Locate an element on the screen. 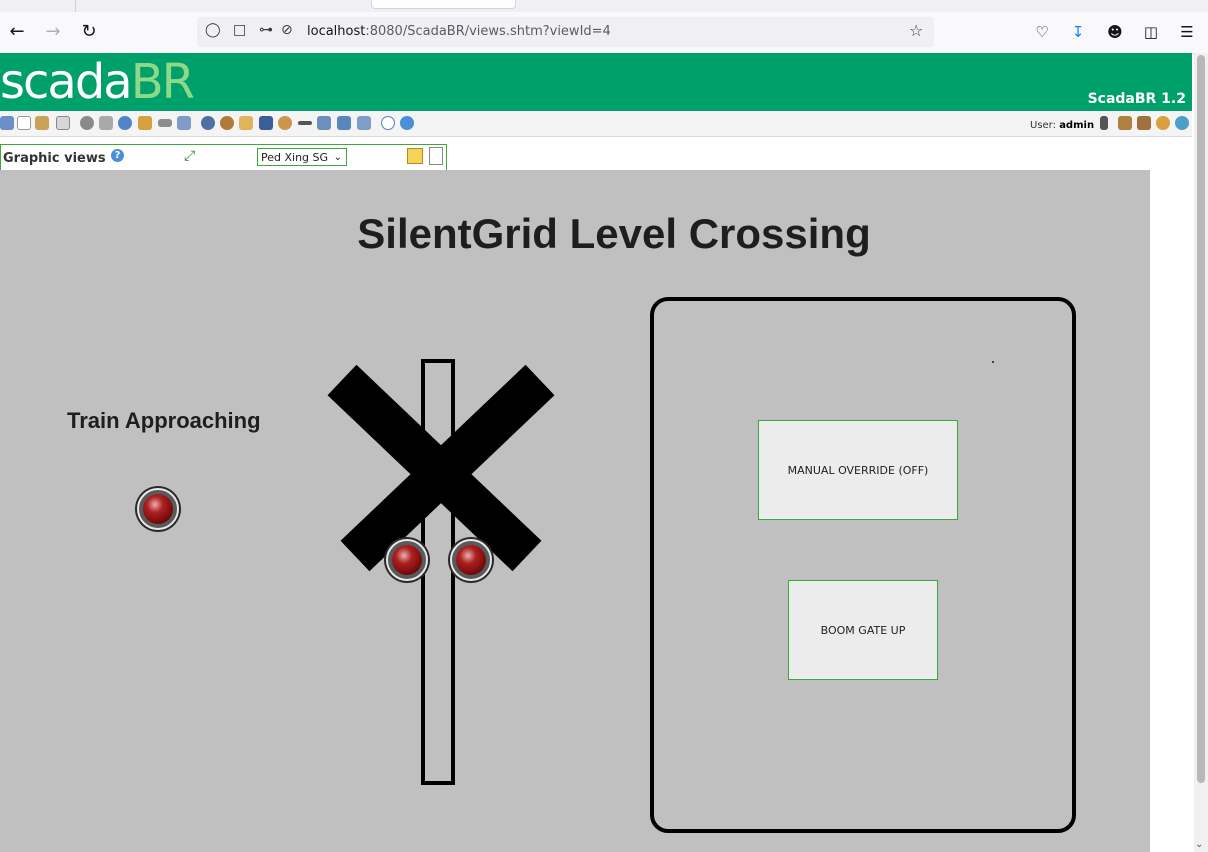 The width and height of the screenshot is (1208, 852). event-icon is located at coordinates (42, 123).